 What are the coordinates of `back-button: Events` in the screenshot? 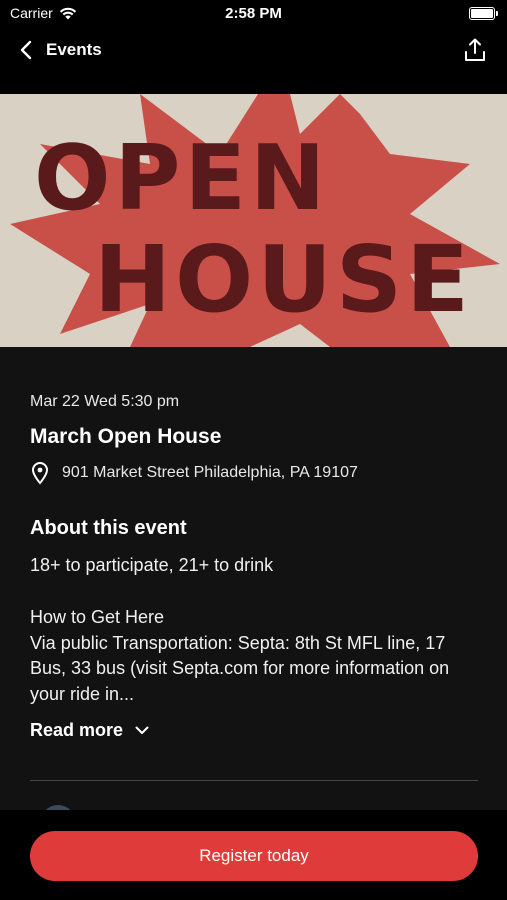 It's located at (61, 50).